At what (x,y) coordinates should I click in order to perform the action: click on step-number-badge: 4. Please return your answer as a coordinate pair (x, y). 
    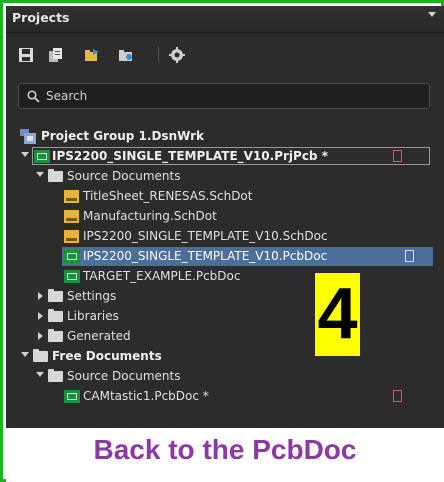
    Looking at the image, I should click on (337, 314).